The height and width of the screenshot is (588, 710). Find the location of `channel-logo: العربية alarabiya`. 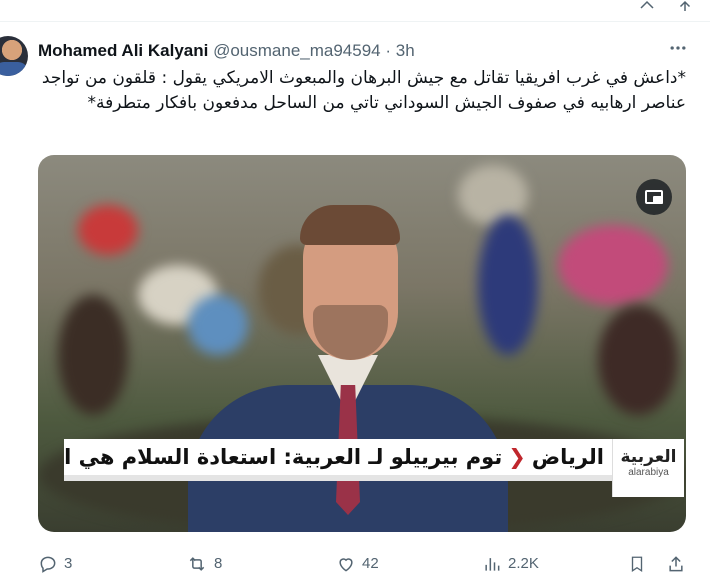

channel-logo: العربية alarabiya is located at coordinates (648, 468).